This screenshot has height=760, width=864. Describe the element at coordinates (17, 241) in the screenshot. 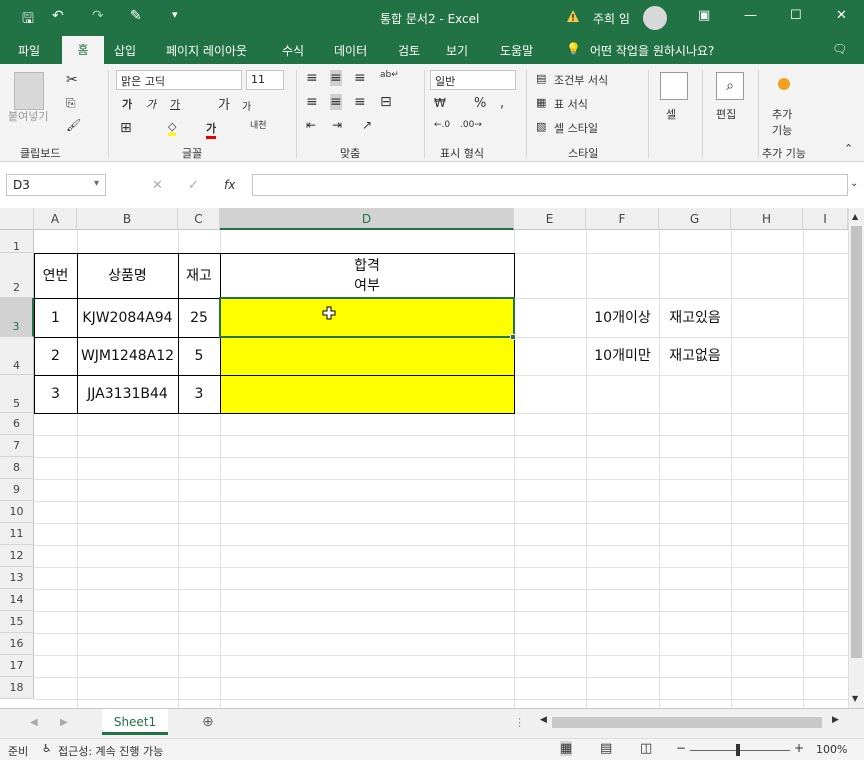

I see `row-header: 1` at that location.